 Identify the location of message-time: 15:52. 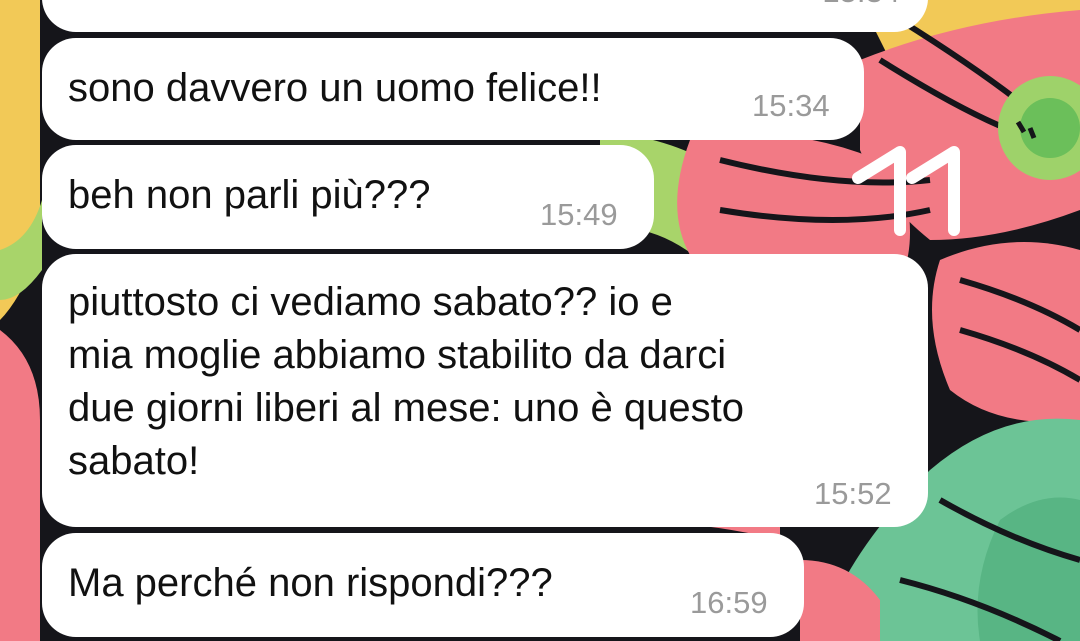
(853, 493).